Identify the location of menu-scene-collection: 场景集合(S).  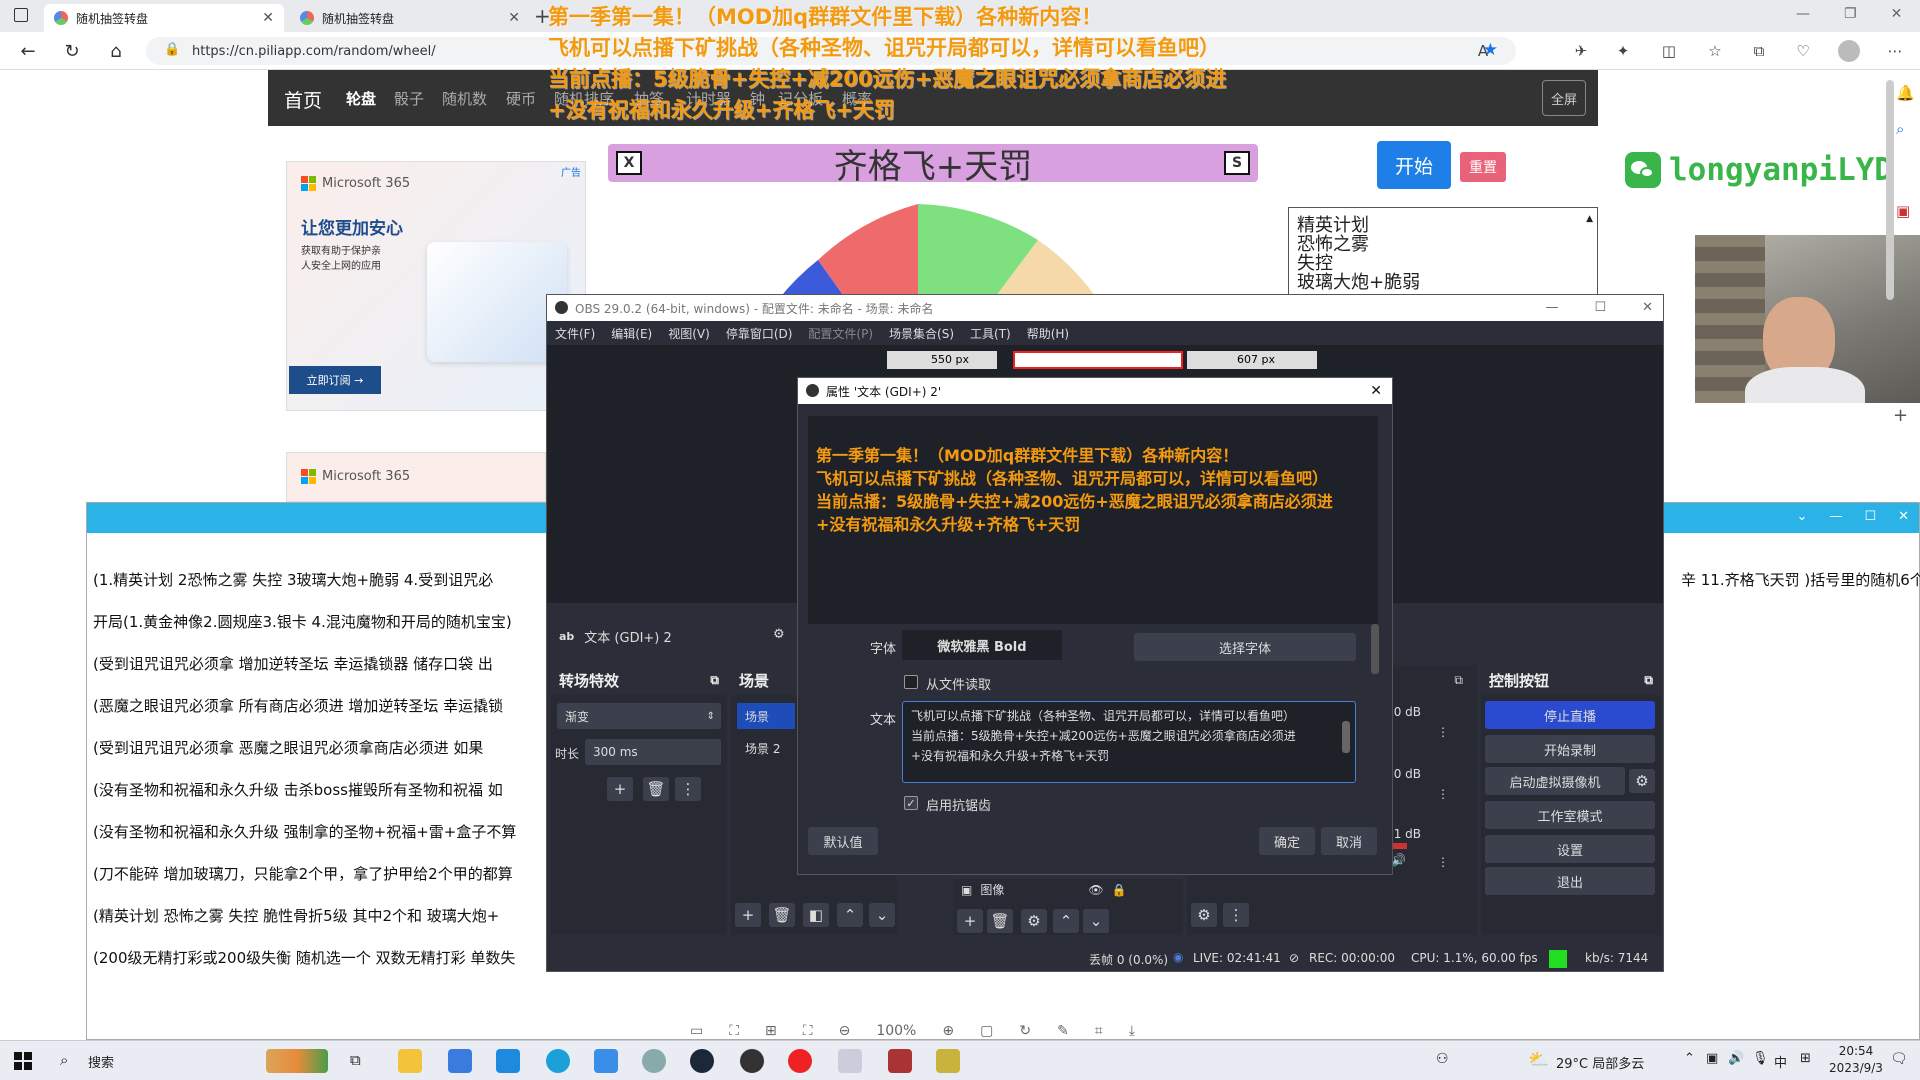
(921, 333).